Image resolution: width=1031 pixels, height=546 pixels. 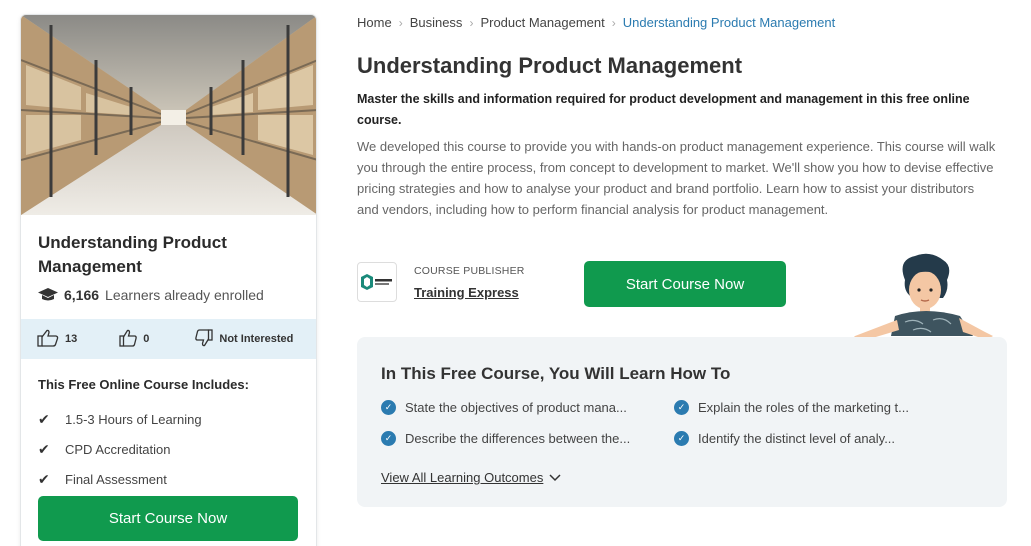 I want to click on view-all-label: View All Learning Outcomes, so click(x=462, y=477).